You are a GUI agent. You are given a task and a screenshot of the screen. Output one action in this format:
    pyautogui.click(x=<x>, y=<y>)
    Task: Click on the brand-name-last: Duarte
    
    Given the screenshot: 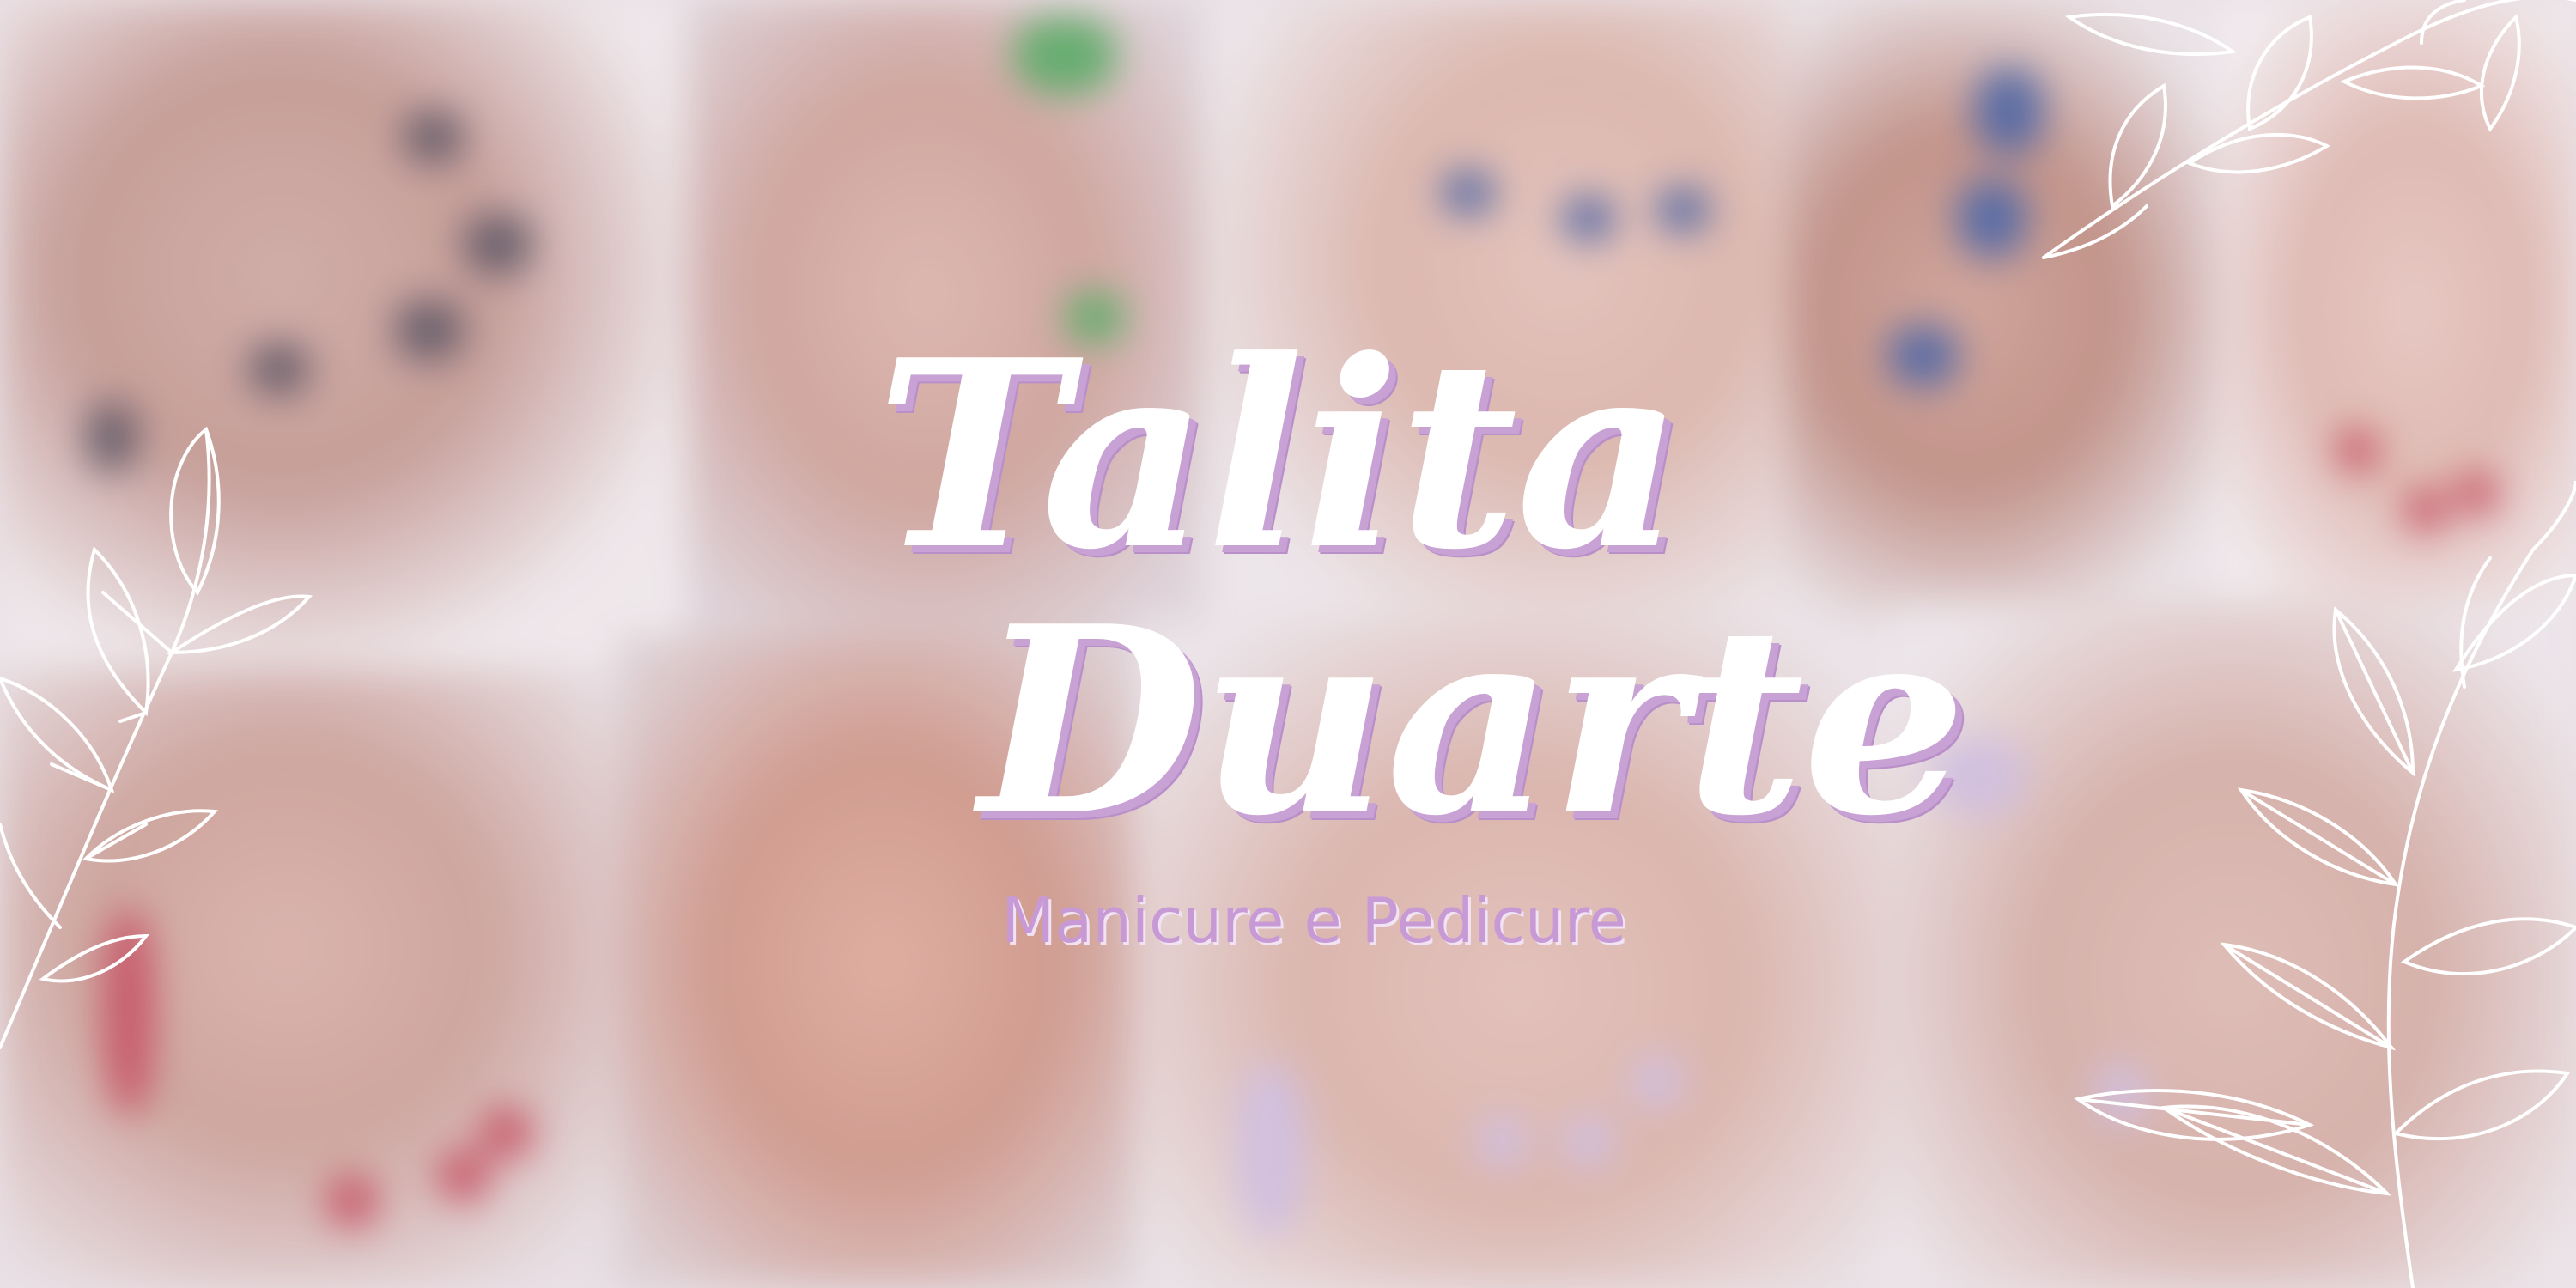 What is the action you would take?
    pyautogui.click(x=1473, y=720)
    